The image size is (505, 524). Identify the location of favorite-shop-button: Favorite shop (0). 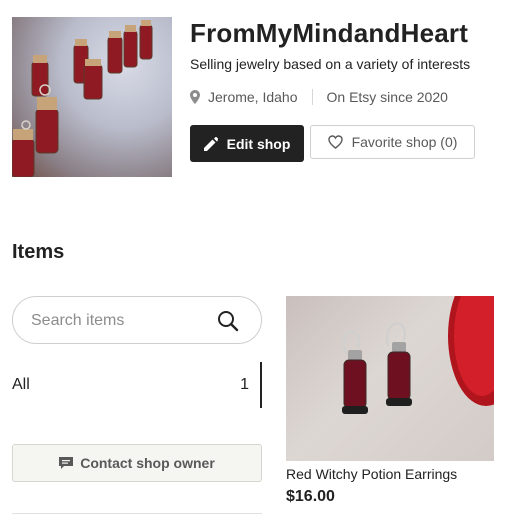
(392, 142).